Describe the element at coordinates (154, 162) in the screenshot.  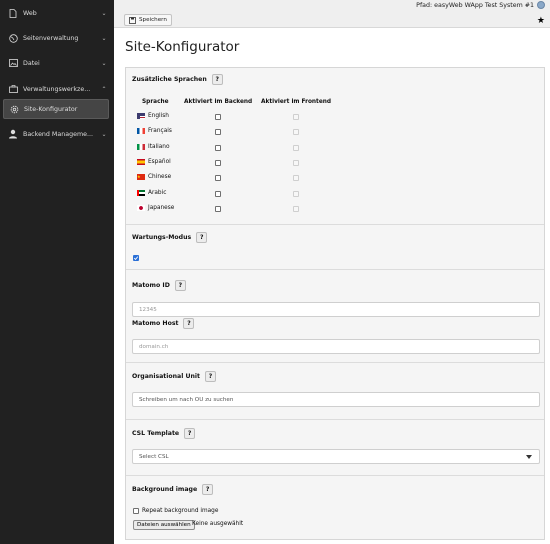
I see `language-espanol: Español` at that location.